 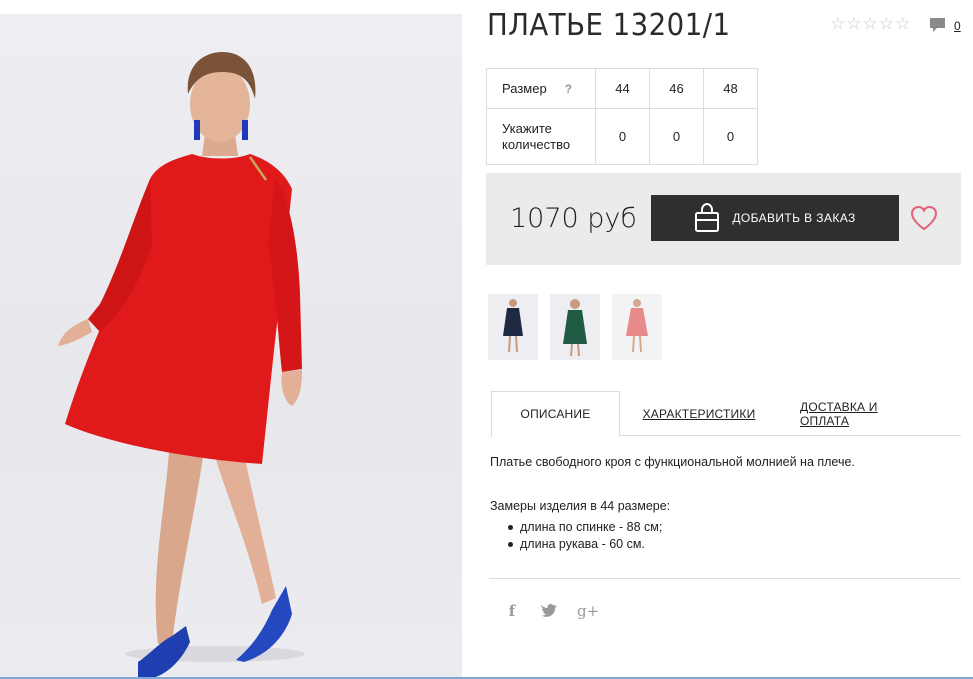 I want to click on price: 1070 руб, so click(x=573, y=218).